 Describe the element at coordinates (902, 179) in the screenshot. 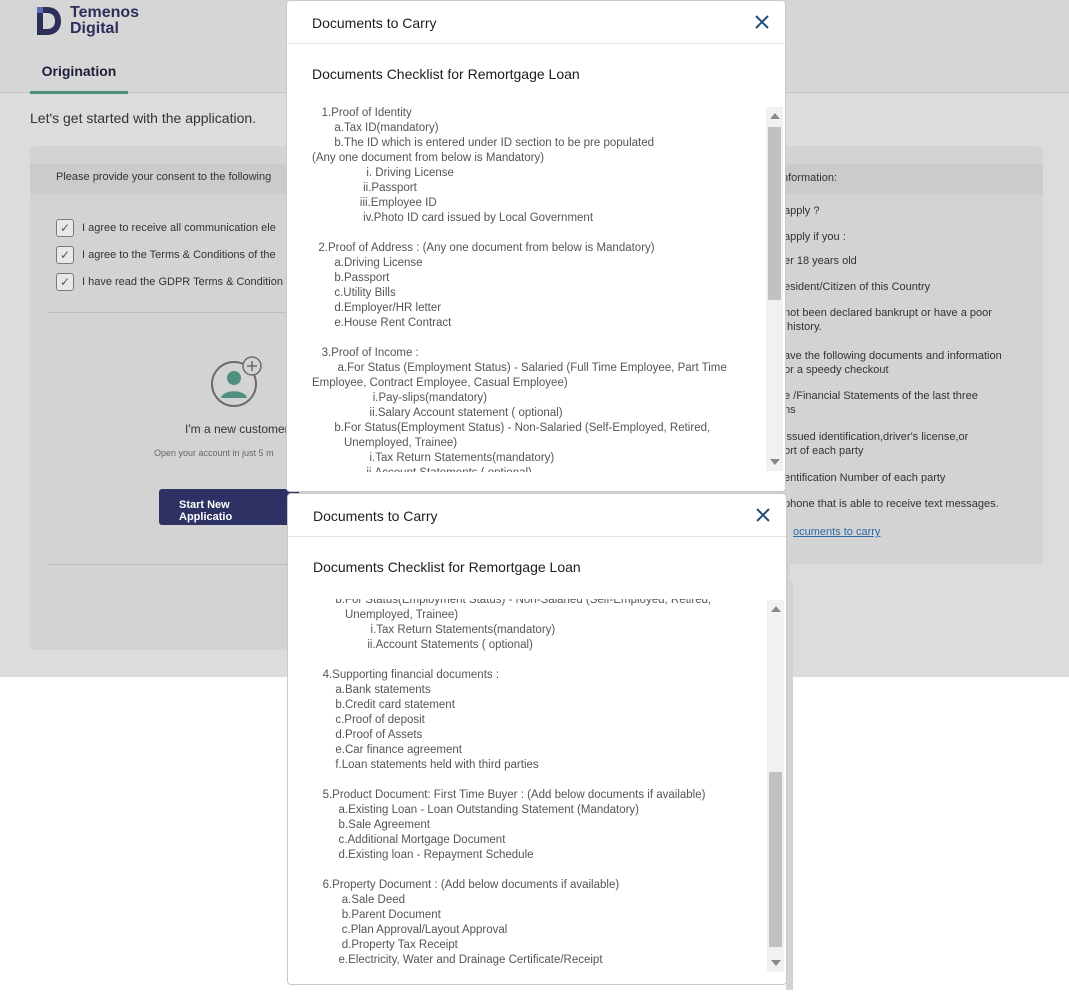

I see `information-heading: nformation:` at that location.